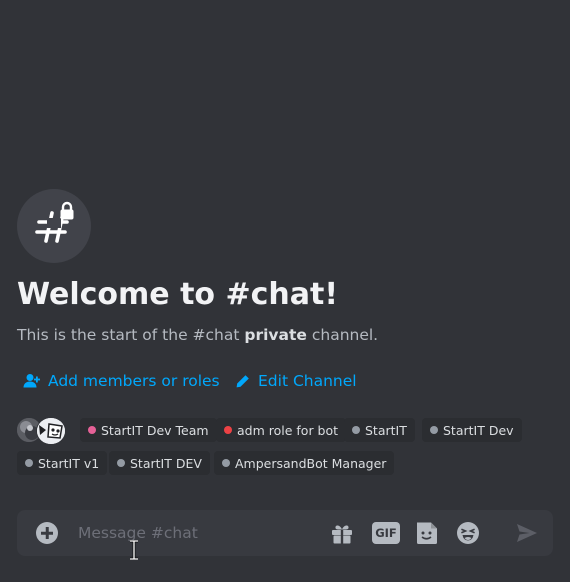  What do you see at coordinates (307, 381) in the screenshot?
I see `edit-channel-label: Edit Channel` at bounding box center [307, 381].